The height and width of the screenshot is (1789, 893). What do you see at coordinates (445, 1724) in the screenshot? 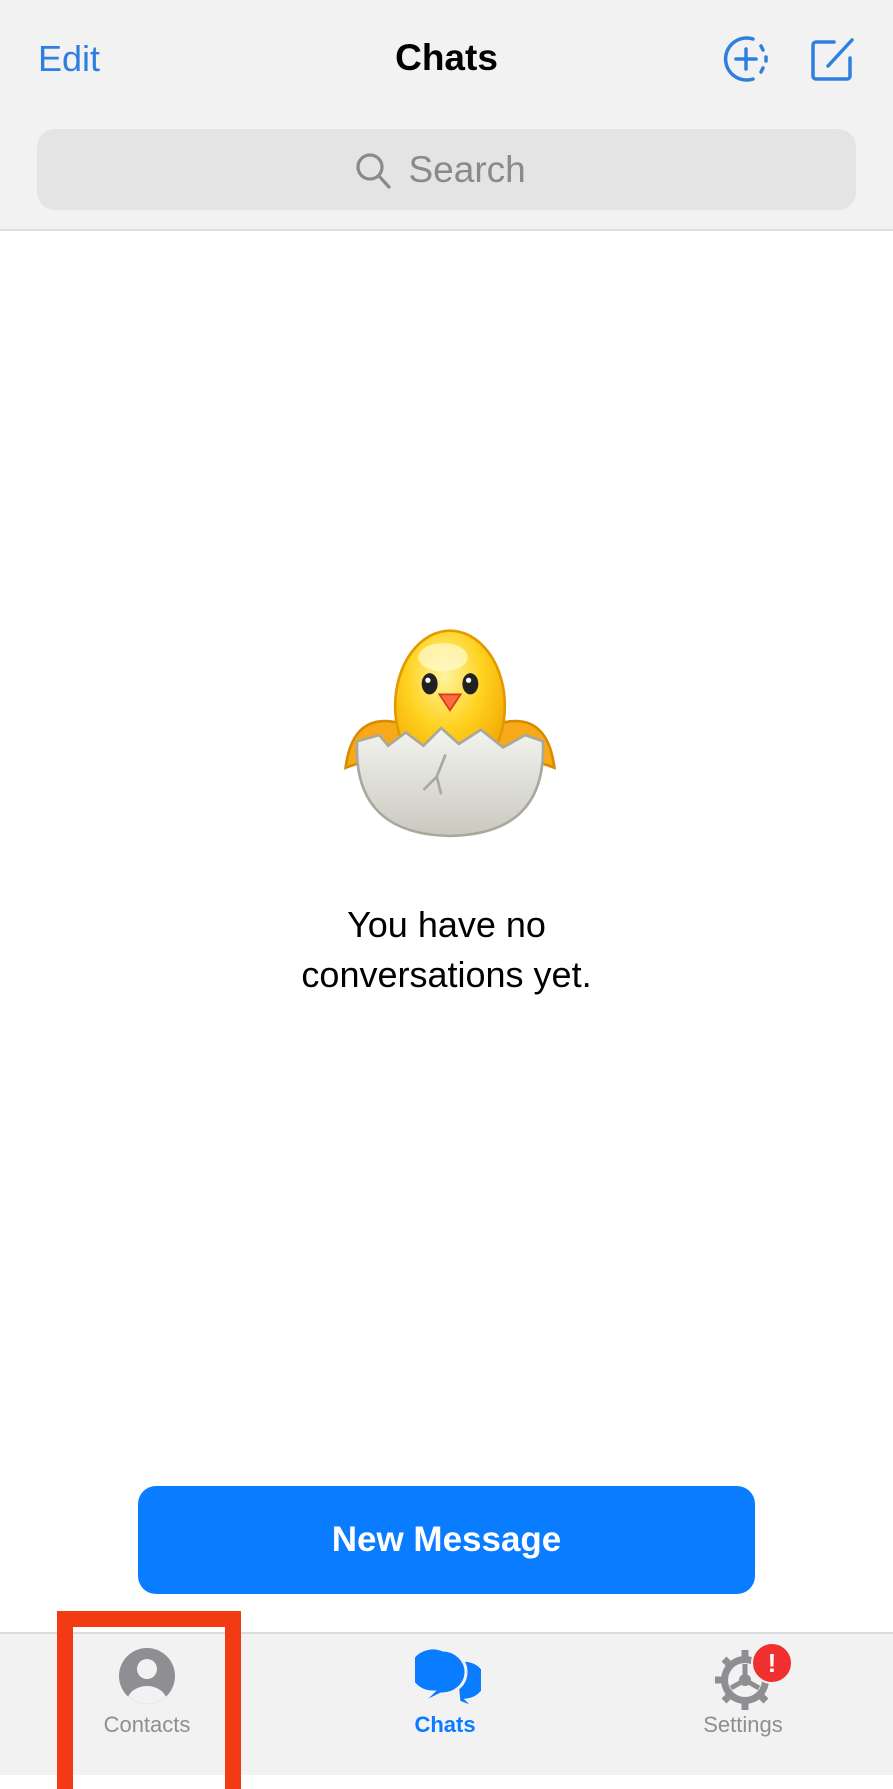
I see `tab-label: Chats` at bounding box center [445, 1724].